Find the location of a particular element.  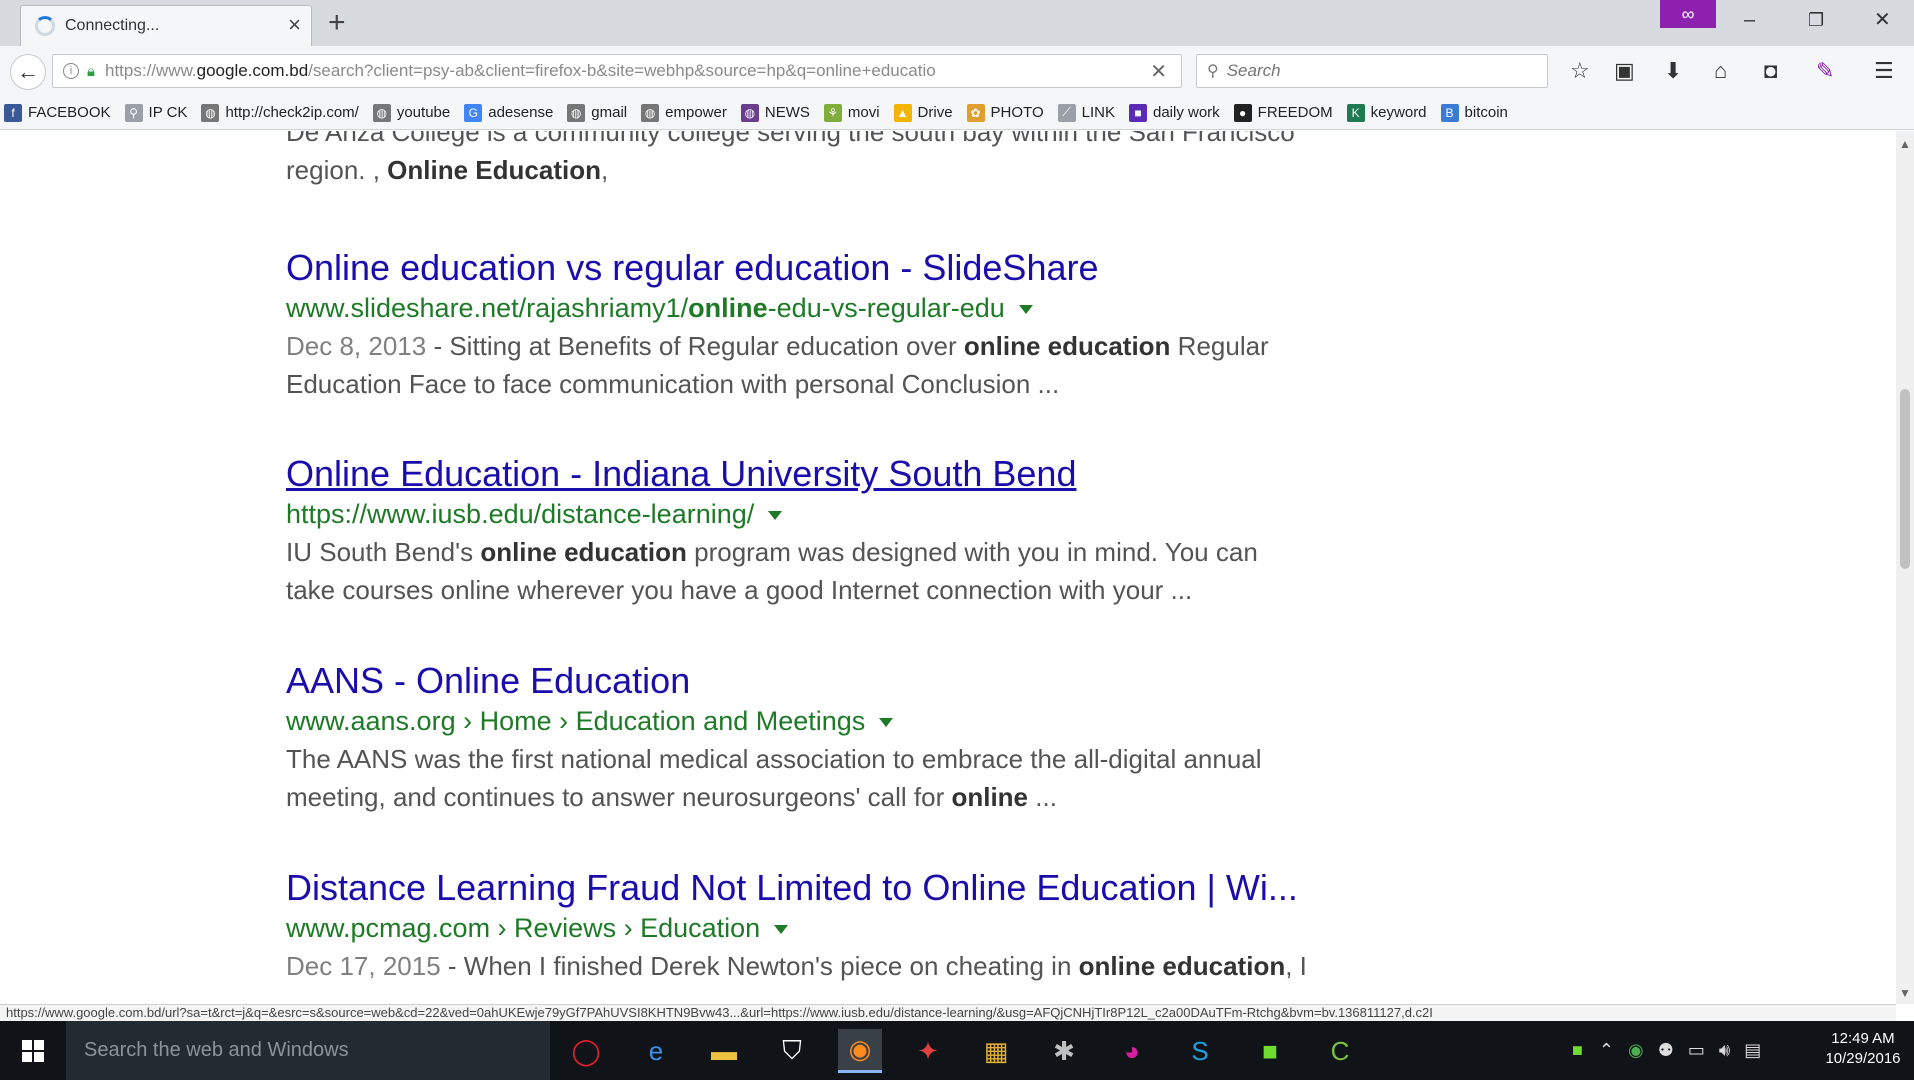

vertical-scrollbar: ▲ ▼ is located at coordinates (1905, 567).